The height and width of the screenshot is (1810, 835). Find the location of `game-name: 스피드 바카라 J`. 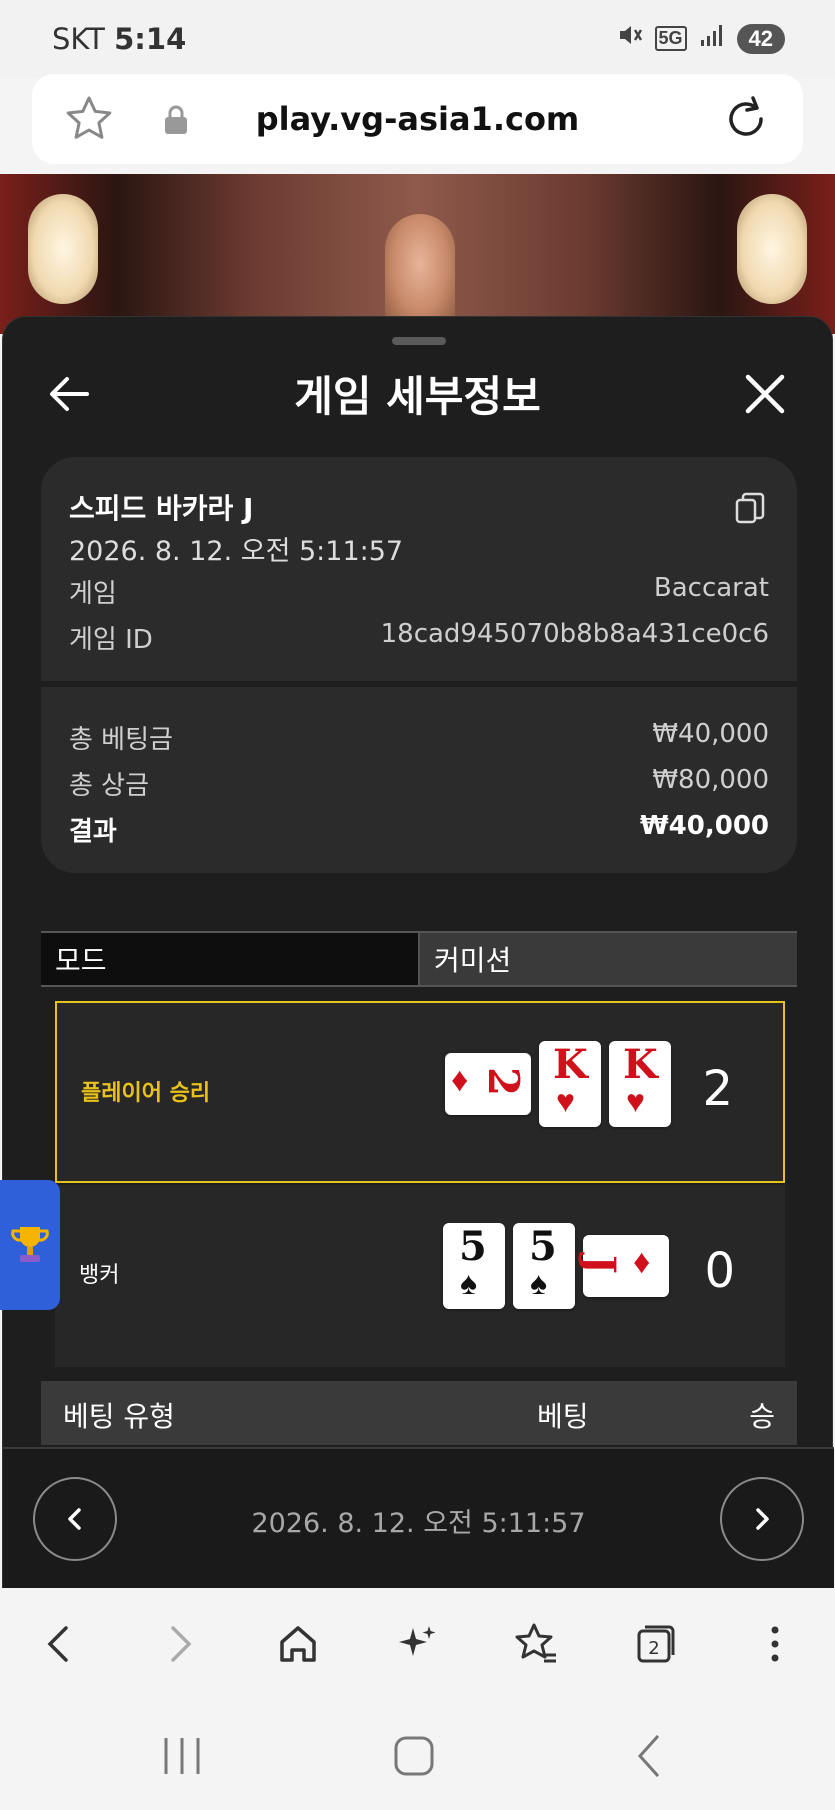

game-name: 스피드 바카라 J is located at coordinates (161, 508).